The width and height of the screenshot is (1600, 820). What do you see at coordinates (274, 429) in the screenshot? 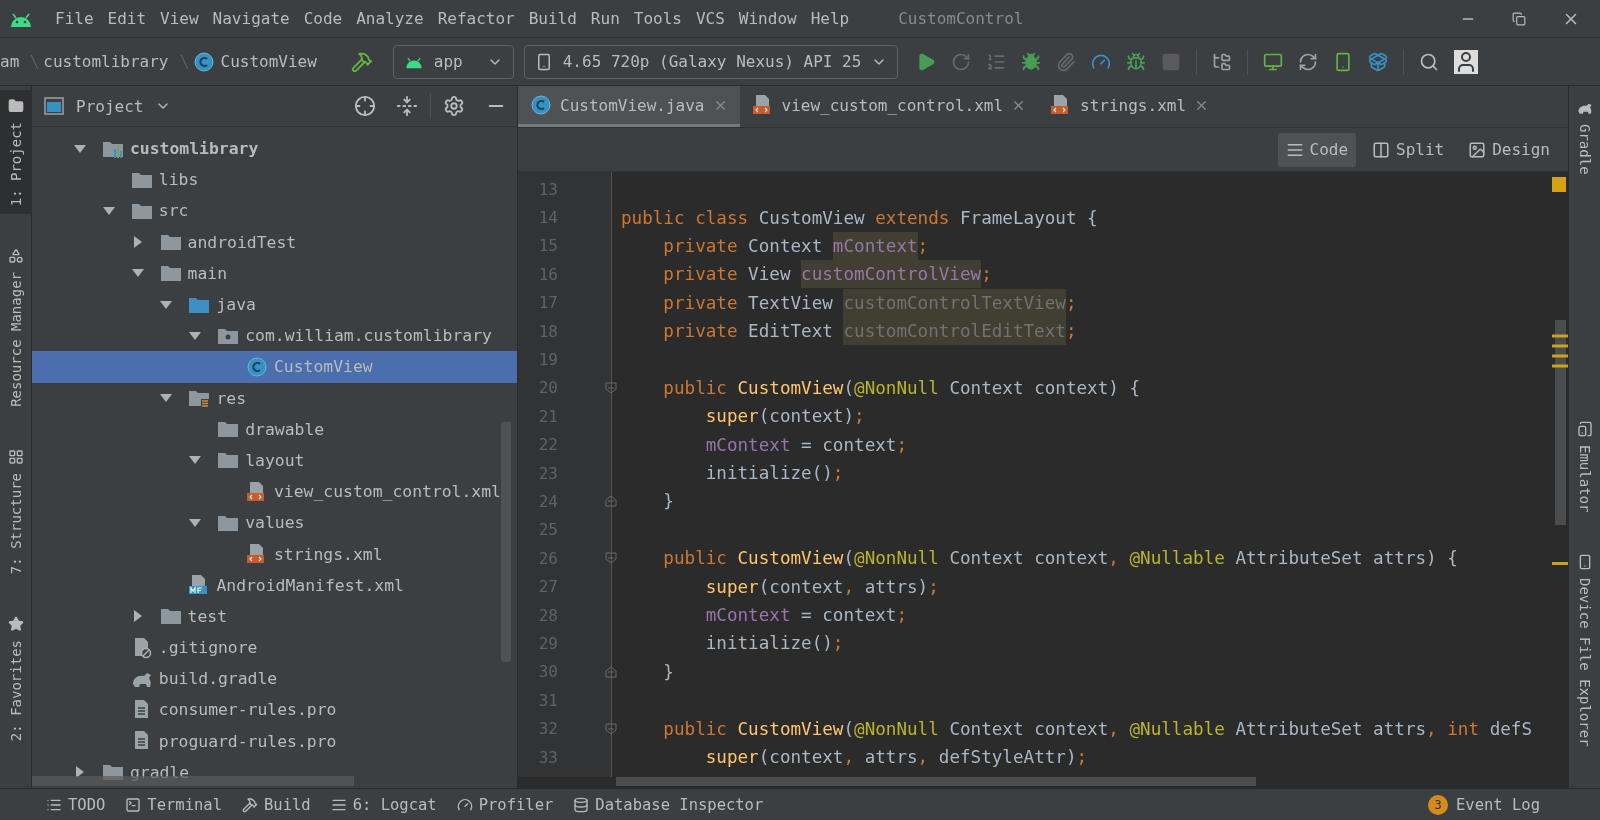
I see `tree-item: drawable` at bounding box center [274, 429].